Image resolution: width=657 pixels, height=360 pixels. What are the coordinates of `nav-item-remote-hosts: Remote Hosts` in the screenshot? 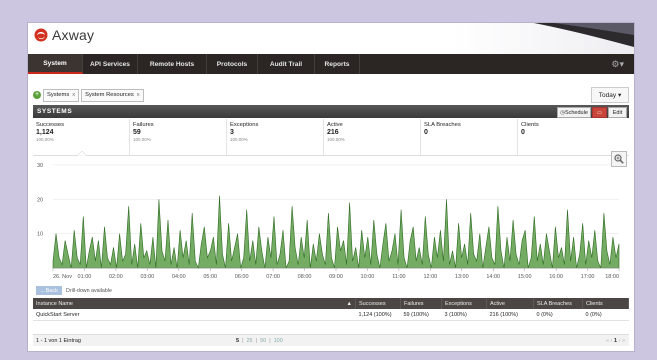 It's located at (172, 64).